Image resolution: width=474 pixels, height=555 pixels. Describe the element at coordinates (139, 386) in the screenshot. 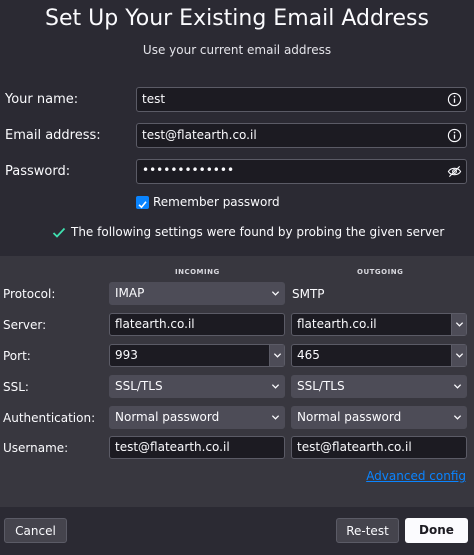

I see `incoming-ssl-value: SSL/TLS` at that location.